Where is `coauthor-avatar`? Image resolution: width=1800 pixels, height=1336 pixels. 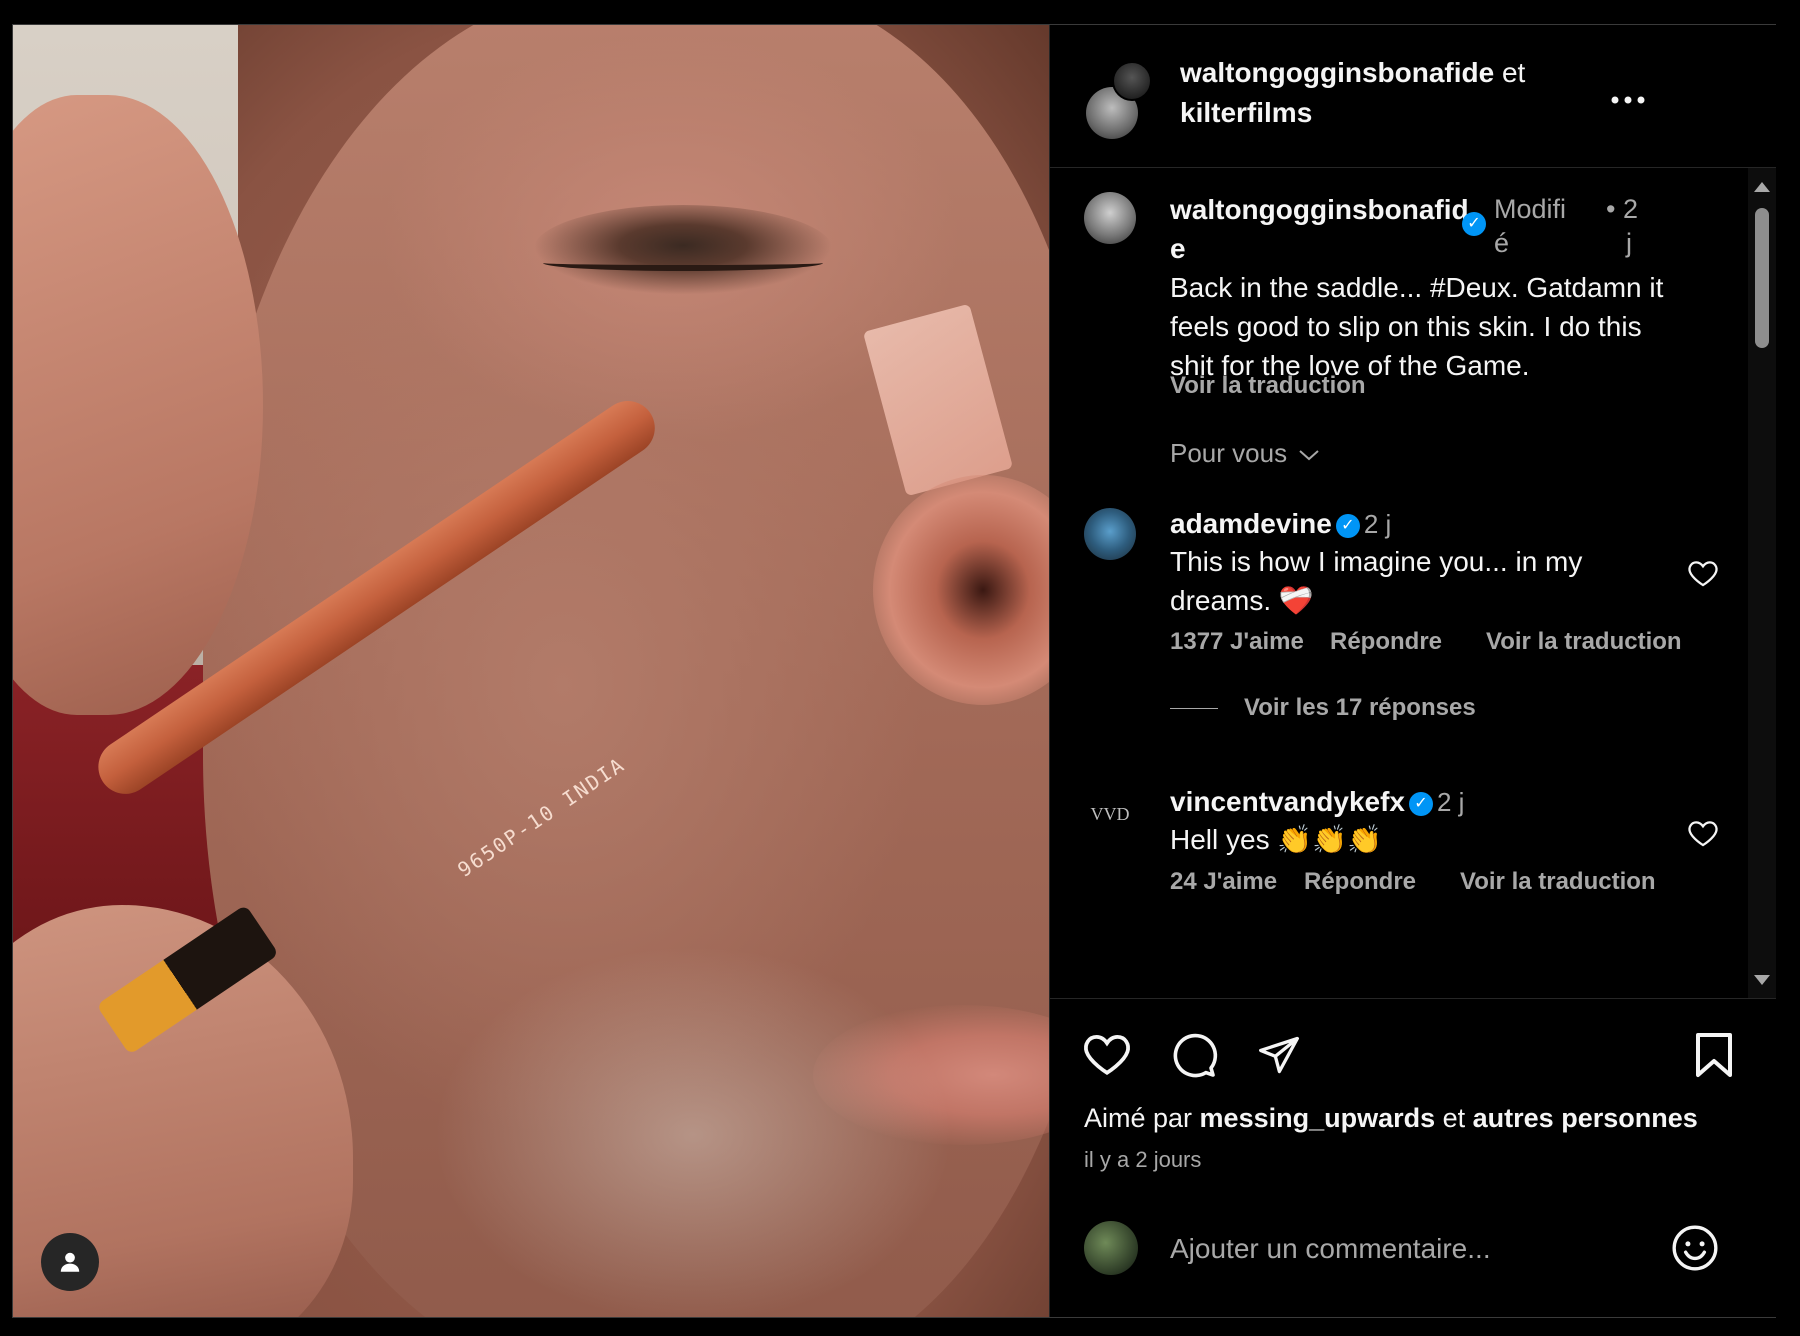
coauthor-avatar is located at coordinates (1132, 81).